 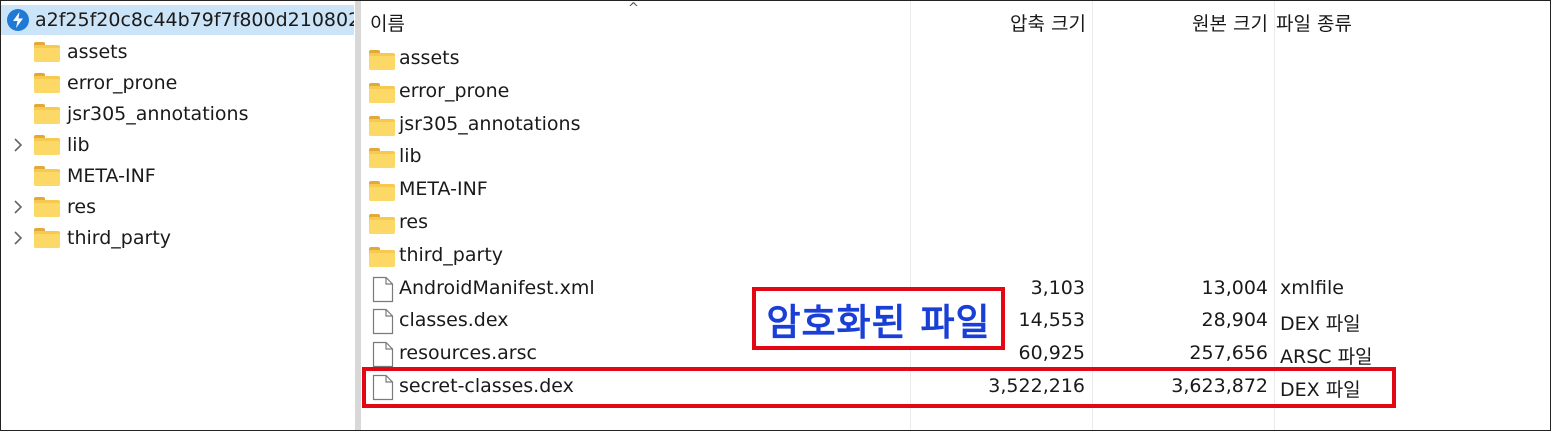 What do you see at coordinates (1234, 320) in the screenshot?
I see `original-size: 28,904` at bounding box center [1234, 320].